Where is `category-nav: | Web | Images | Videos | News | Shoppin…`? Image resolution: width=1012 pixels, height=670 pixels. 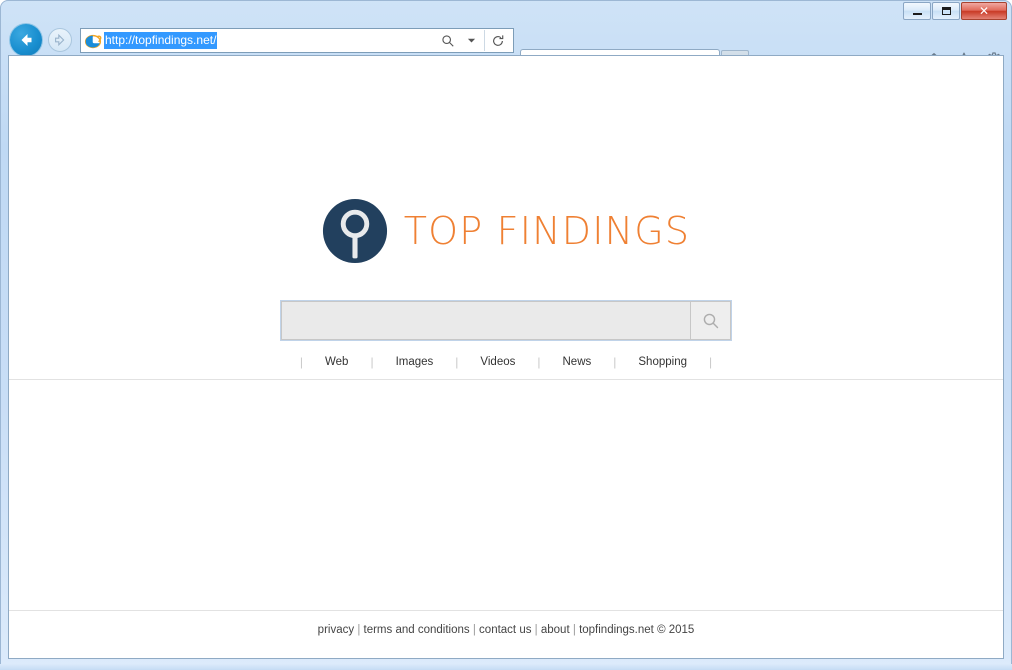 category-nav: | Web | Images | Videos | News | Shoppin… is located at coordinates (506, 362).